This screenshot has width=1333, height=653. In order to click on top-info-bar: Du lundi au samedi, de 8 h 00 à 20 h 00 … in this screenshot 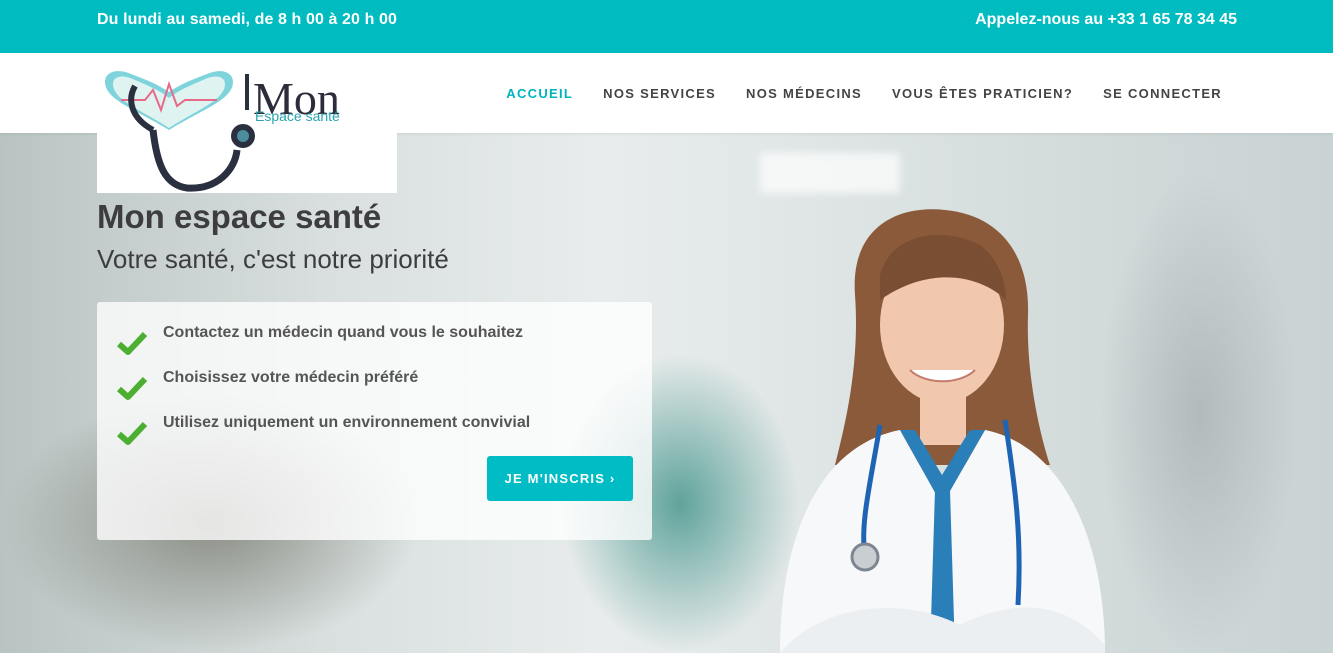, I will do `click(666, 26)`.